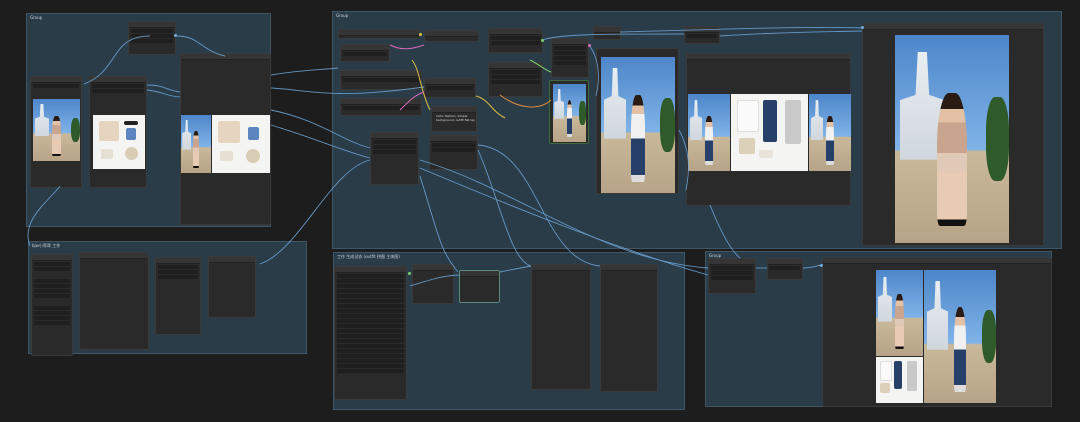  I want to click on image-preview-node, so click(56, 132).